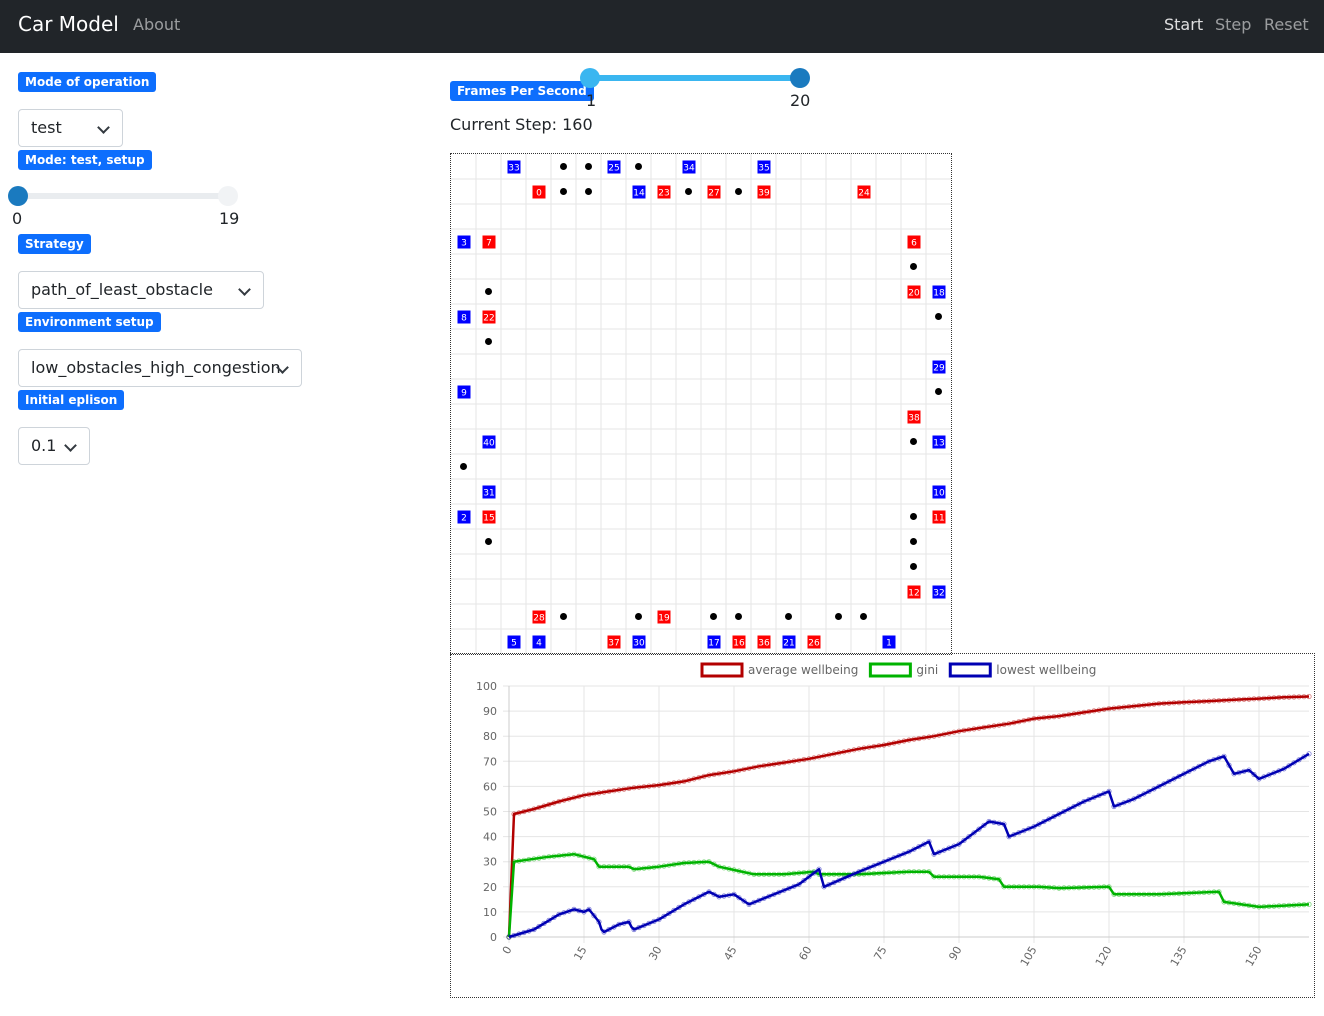 Image resolution: width=1324 pixels, height=1016 pixels. I want to click on epsilon-select: 0.1, so click(54, 446).